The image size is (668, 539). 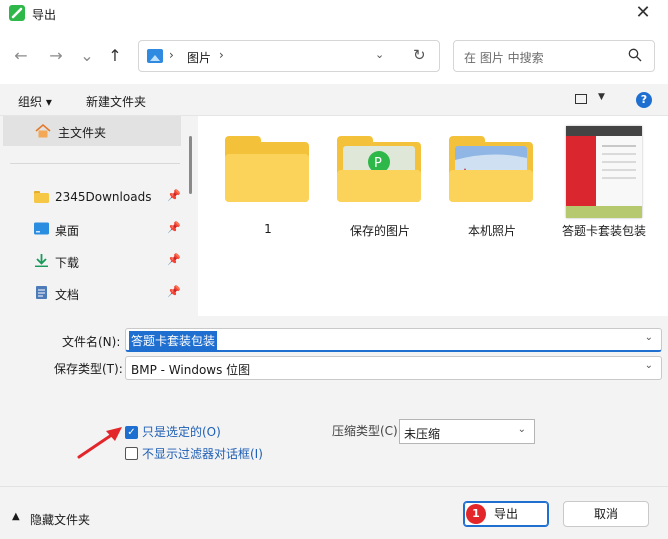 I want to click on only-selected-label: 只是选定的(O), so click(x=181, y=431).